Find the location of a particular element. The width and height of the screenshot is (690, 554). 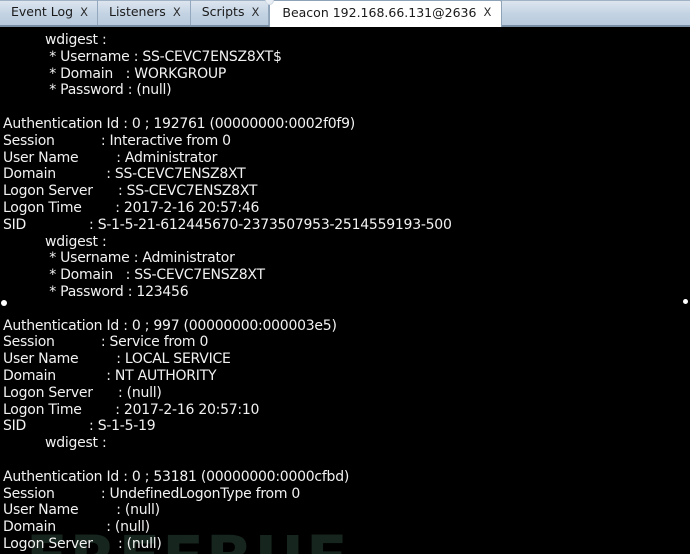

console-line: * Password : 123456 is located at coordinates (96, 291).